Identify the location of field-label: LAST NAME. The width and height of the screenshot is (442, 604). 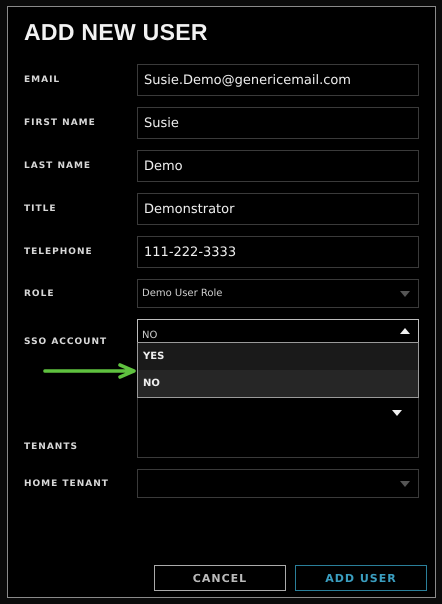
(58, 166).